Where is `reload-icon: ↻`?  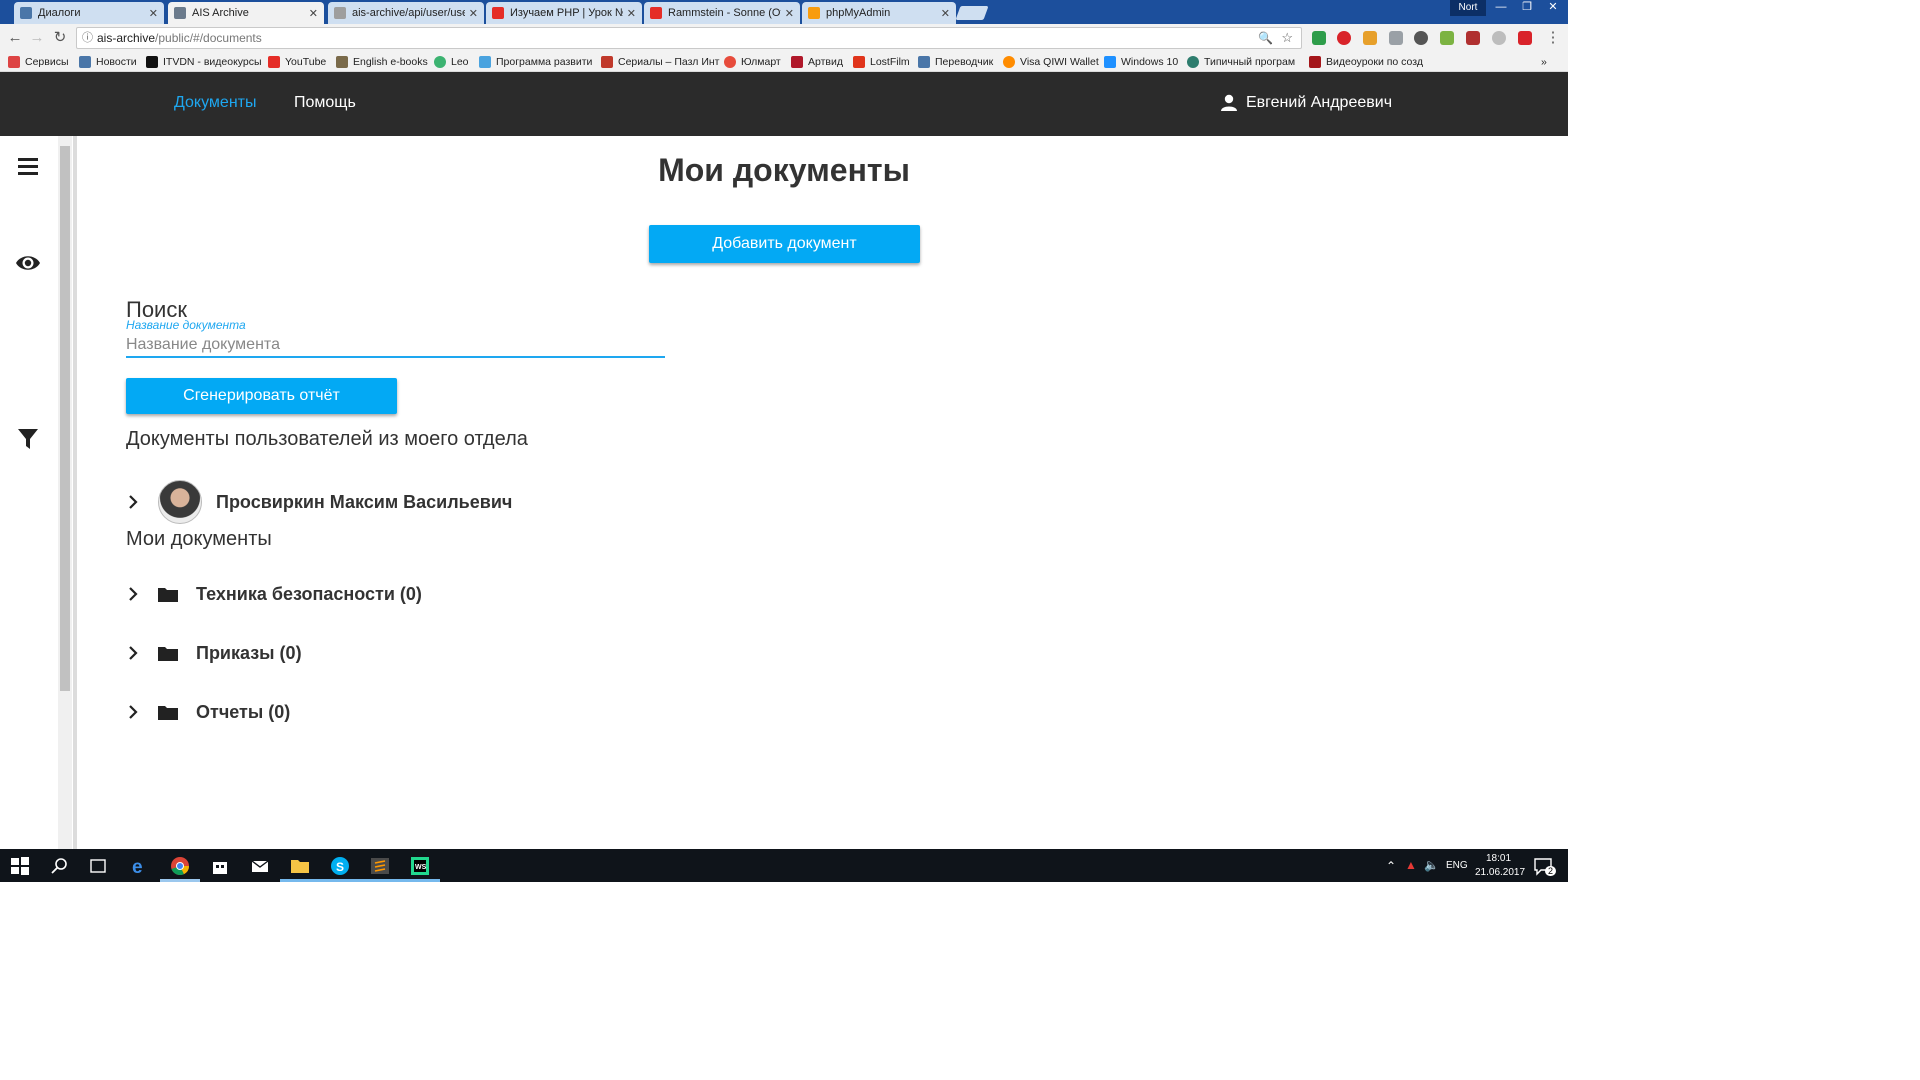
reload-icon: ↻ is located at coordinates (60, 38).